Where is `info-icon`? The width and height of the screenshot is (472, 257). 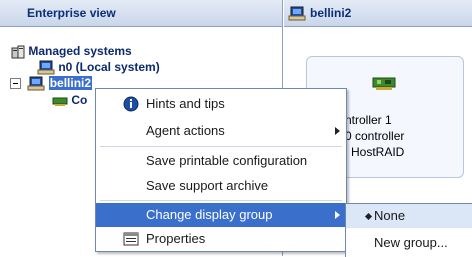 info-icon is located at coordinates (131, 104).